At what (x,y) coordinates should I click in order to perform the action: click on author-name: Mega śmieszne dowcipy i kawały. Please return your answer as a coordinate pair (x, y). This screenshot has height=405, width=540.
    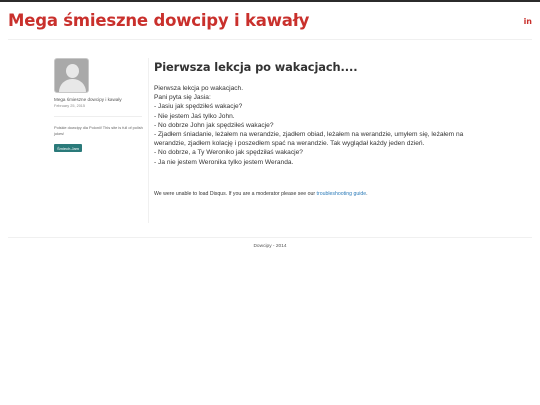
    Looking at the image, I should click on (88, 99).